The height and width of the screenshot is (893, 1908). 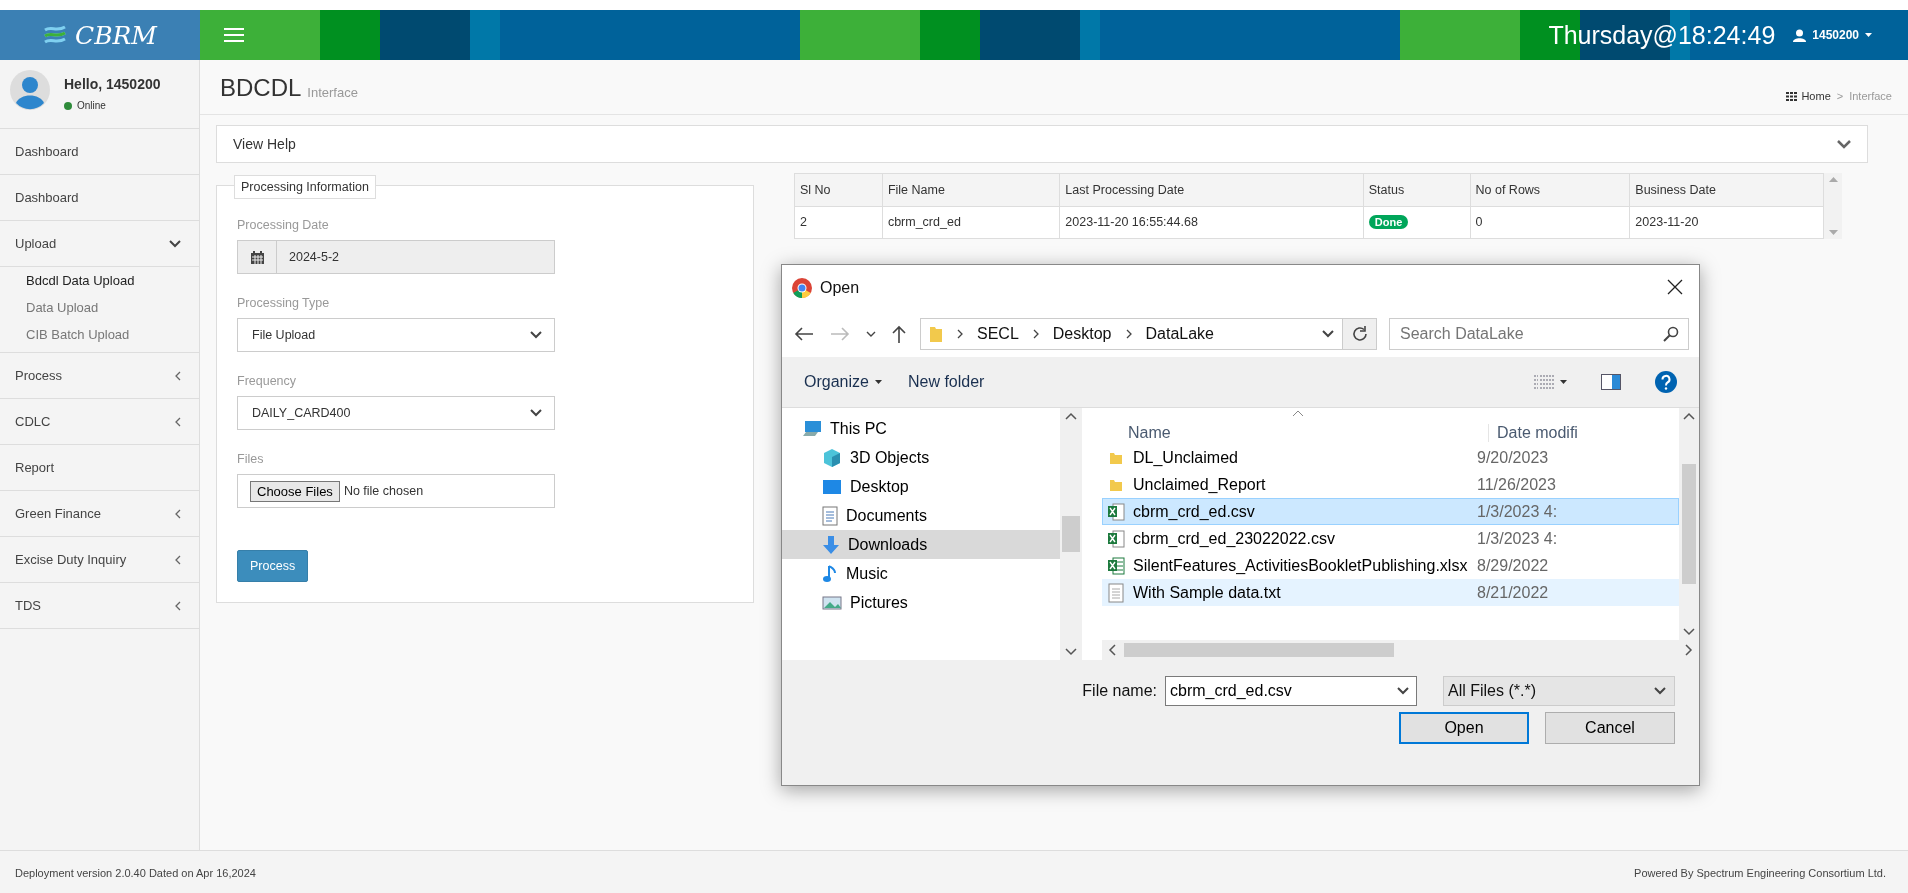 I want to click on path-segment: DataLake, so click(x=1179, y=334).